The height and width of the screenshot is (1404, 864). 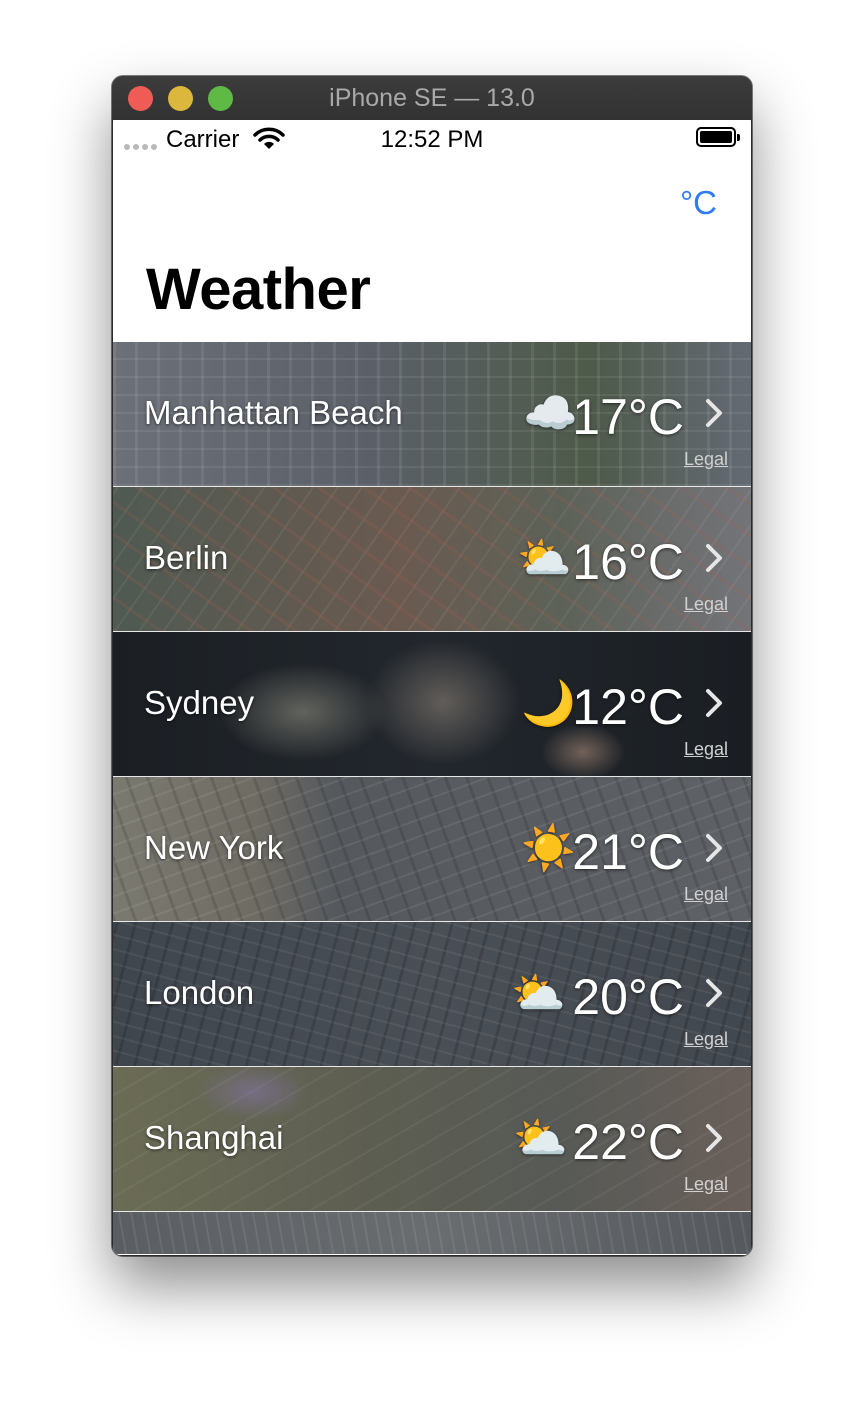 What do you see at coordinates (628, 852) in the screenshot?
I see `temperature: 21°C` at bounding box center [628, 852].